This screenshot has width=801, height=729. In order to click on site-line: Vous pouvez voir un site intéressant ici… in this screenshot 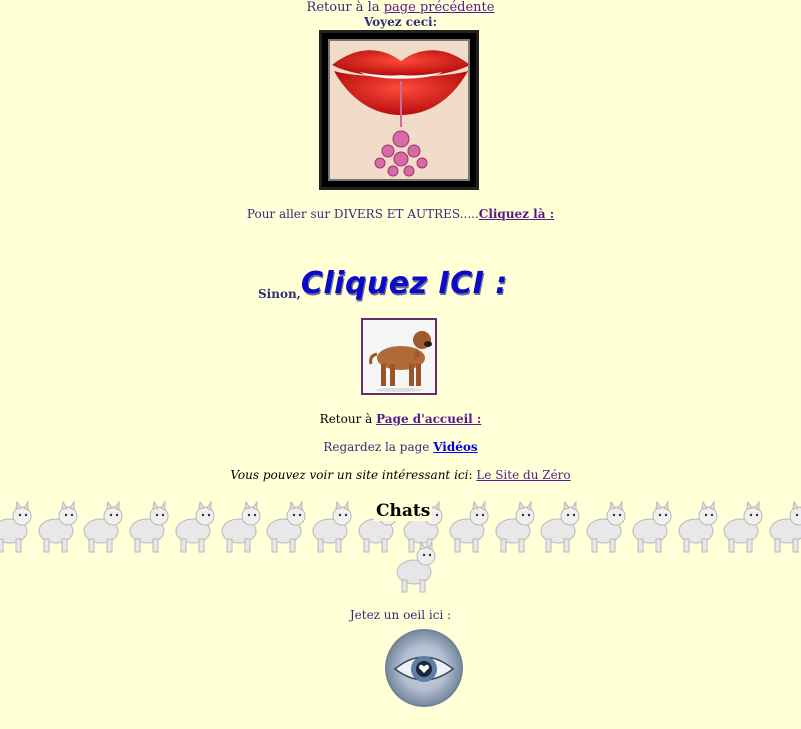, I will do `click(400, 475)`.